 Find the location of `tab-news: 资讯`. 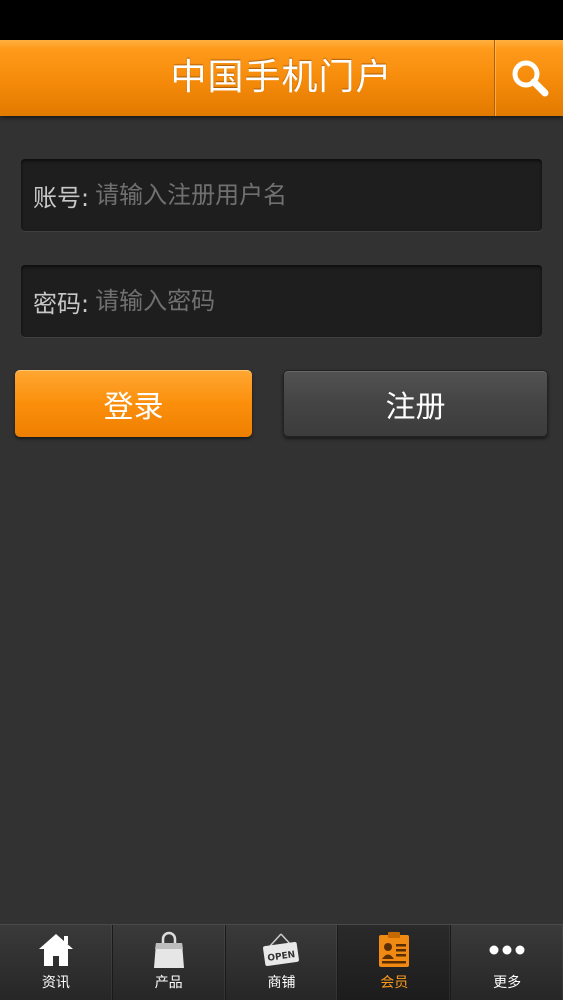

tab-news: 资讯 is located at coordinates (56, 962).